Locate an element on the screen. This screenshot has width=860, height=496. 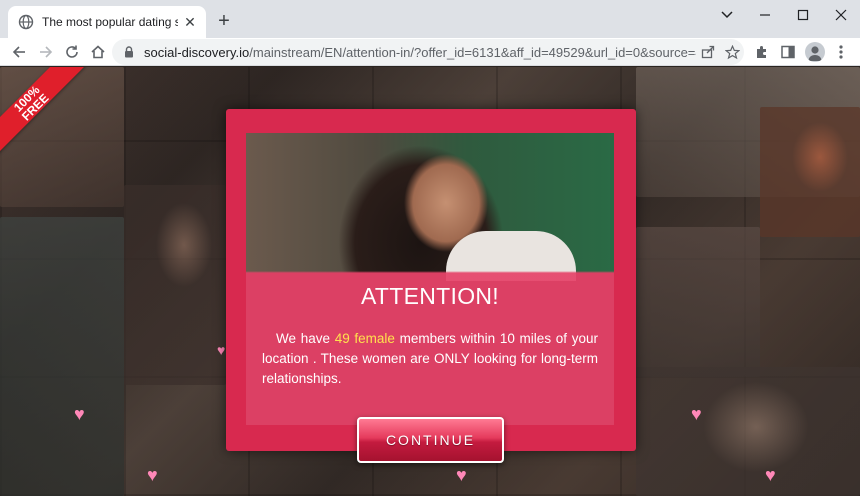
close-window-button is located at coordinates (841, 15).